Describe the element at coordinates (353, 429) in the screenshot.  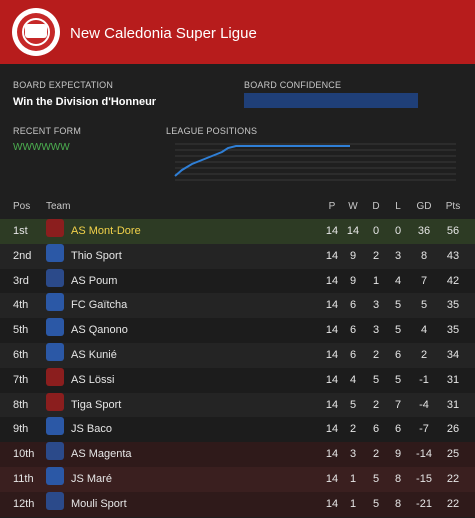
I see `row-won: 2` at that location.